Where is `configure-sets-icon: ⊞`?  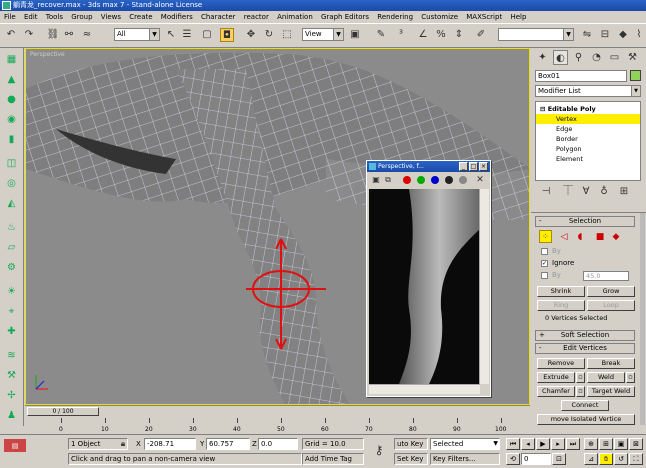 configure-sets-icon: ⊞ is located at coordinates (624, 192).